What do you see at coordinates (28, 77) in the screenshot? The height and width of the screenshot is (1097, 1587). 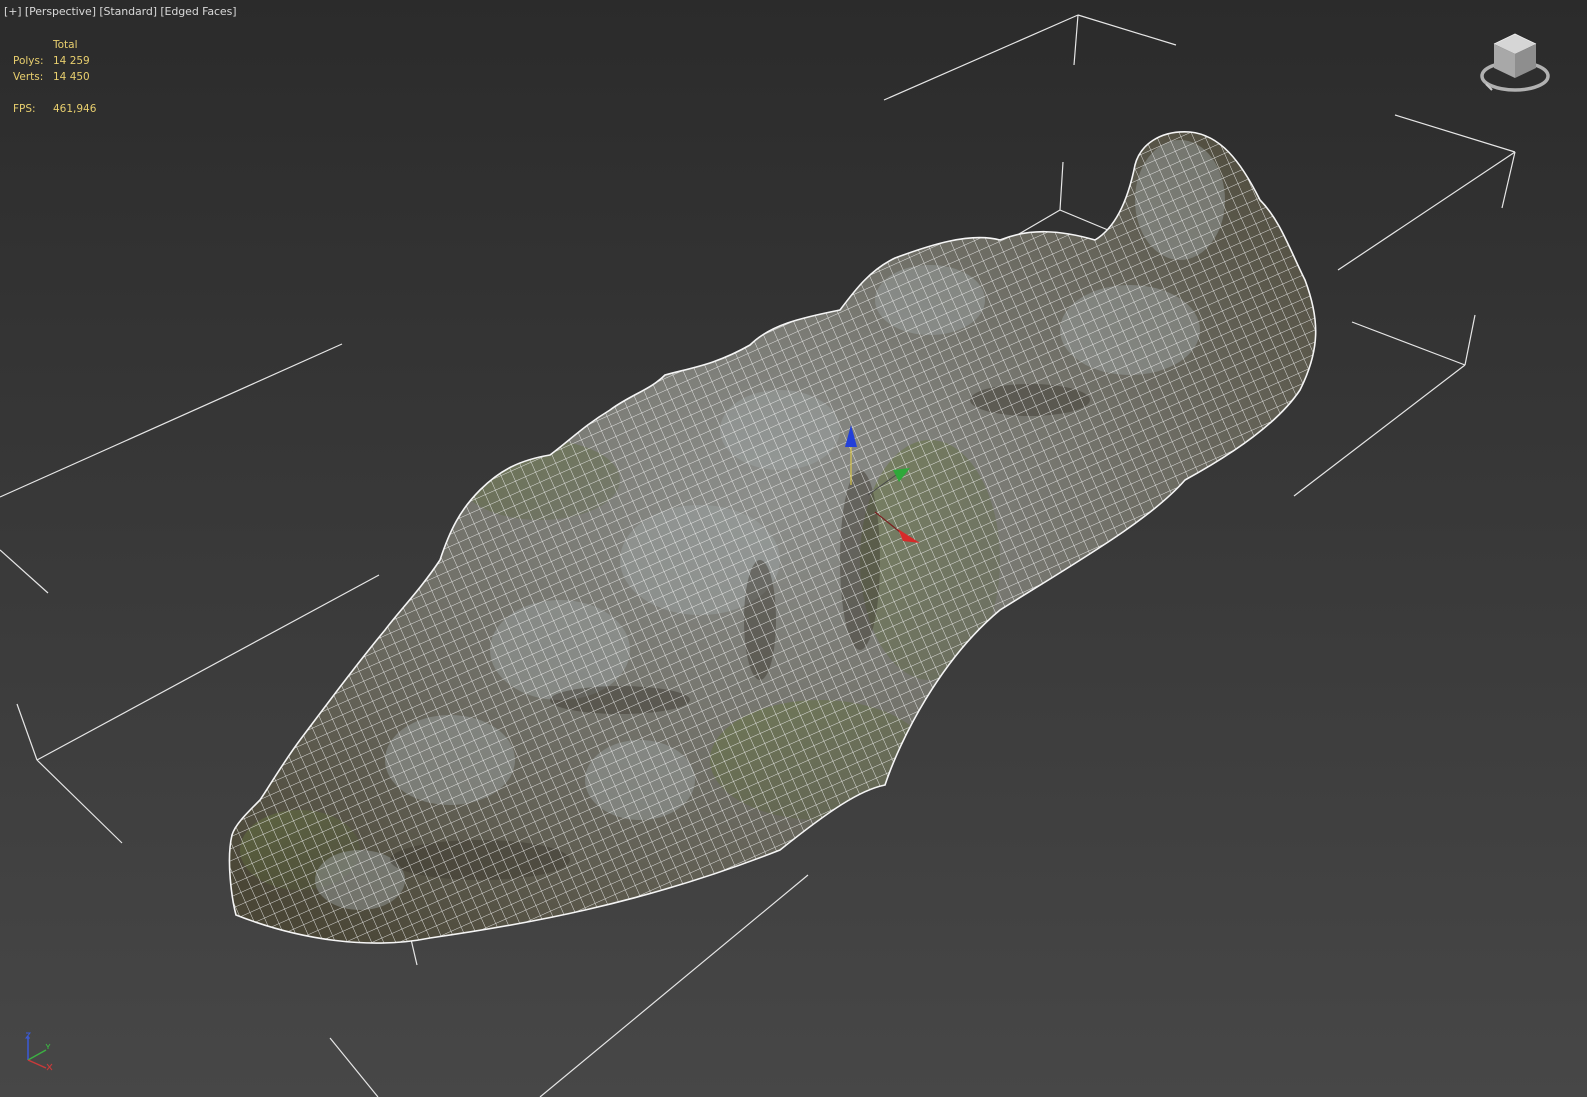 I see `verts-label: Verts:` at bounding box center [28, 77].